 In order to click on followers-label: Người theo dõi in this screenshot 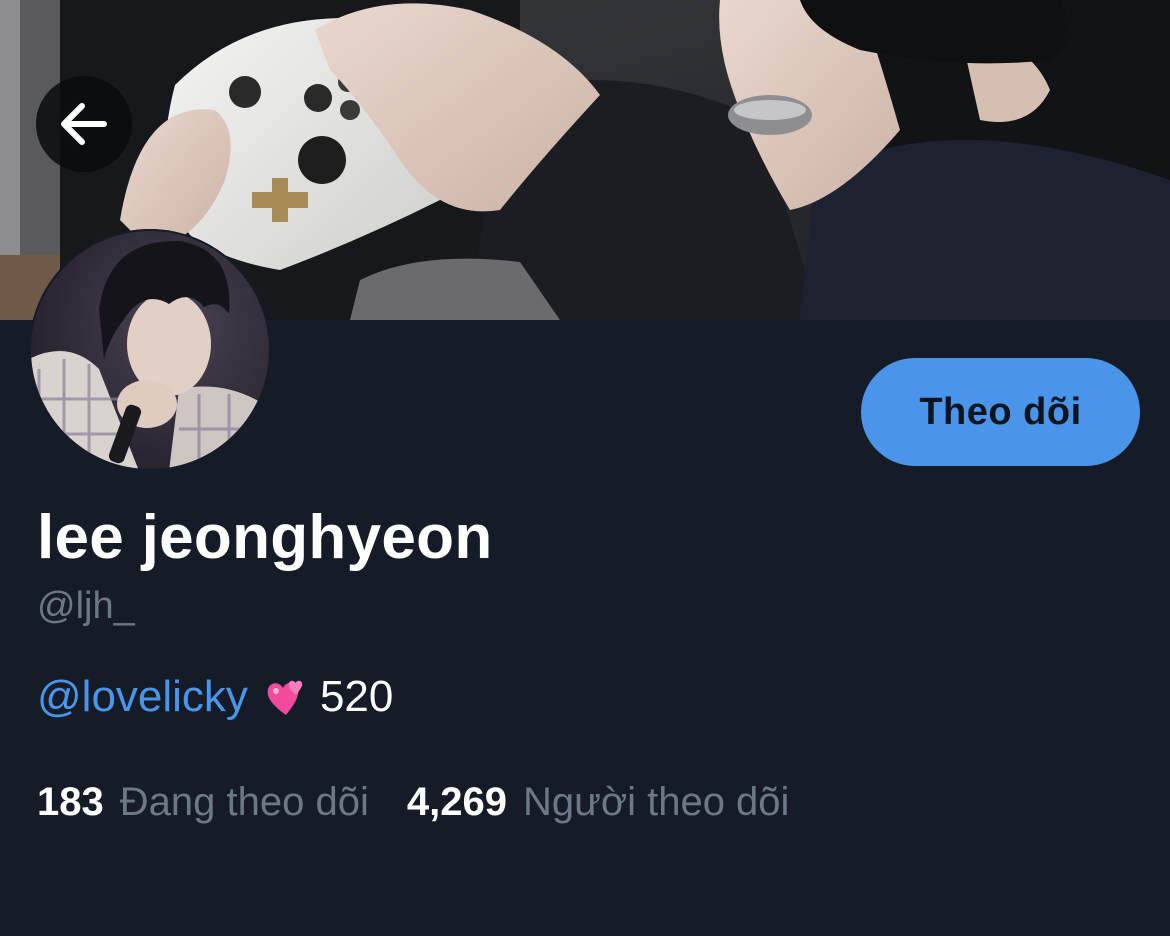, I will do `click(656, 802)`.